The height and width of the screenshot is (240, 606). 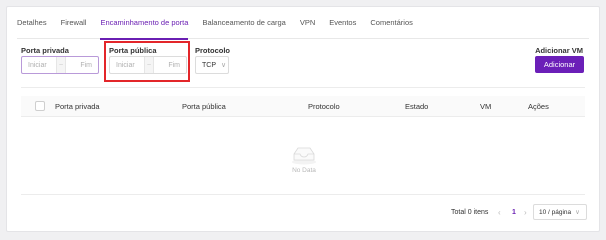 What do you see at coordinates (303, 194) in the screenshot?
I see `table-bottom-divider` at bounding box center [303, 194].